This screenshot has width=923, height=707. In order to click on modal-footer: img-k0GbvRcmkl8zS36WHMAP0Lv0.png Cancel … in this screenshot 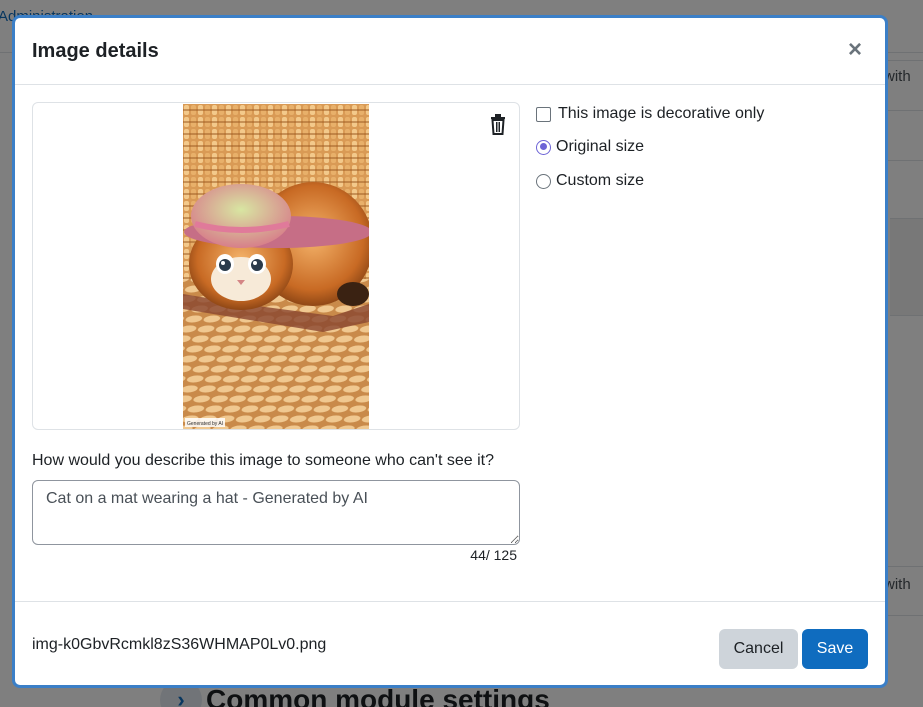, I will do `click(450, 643)`.